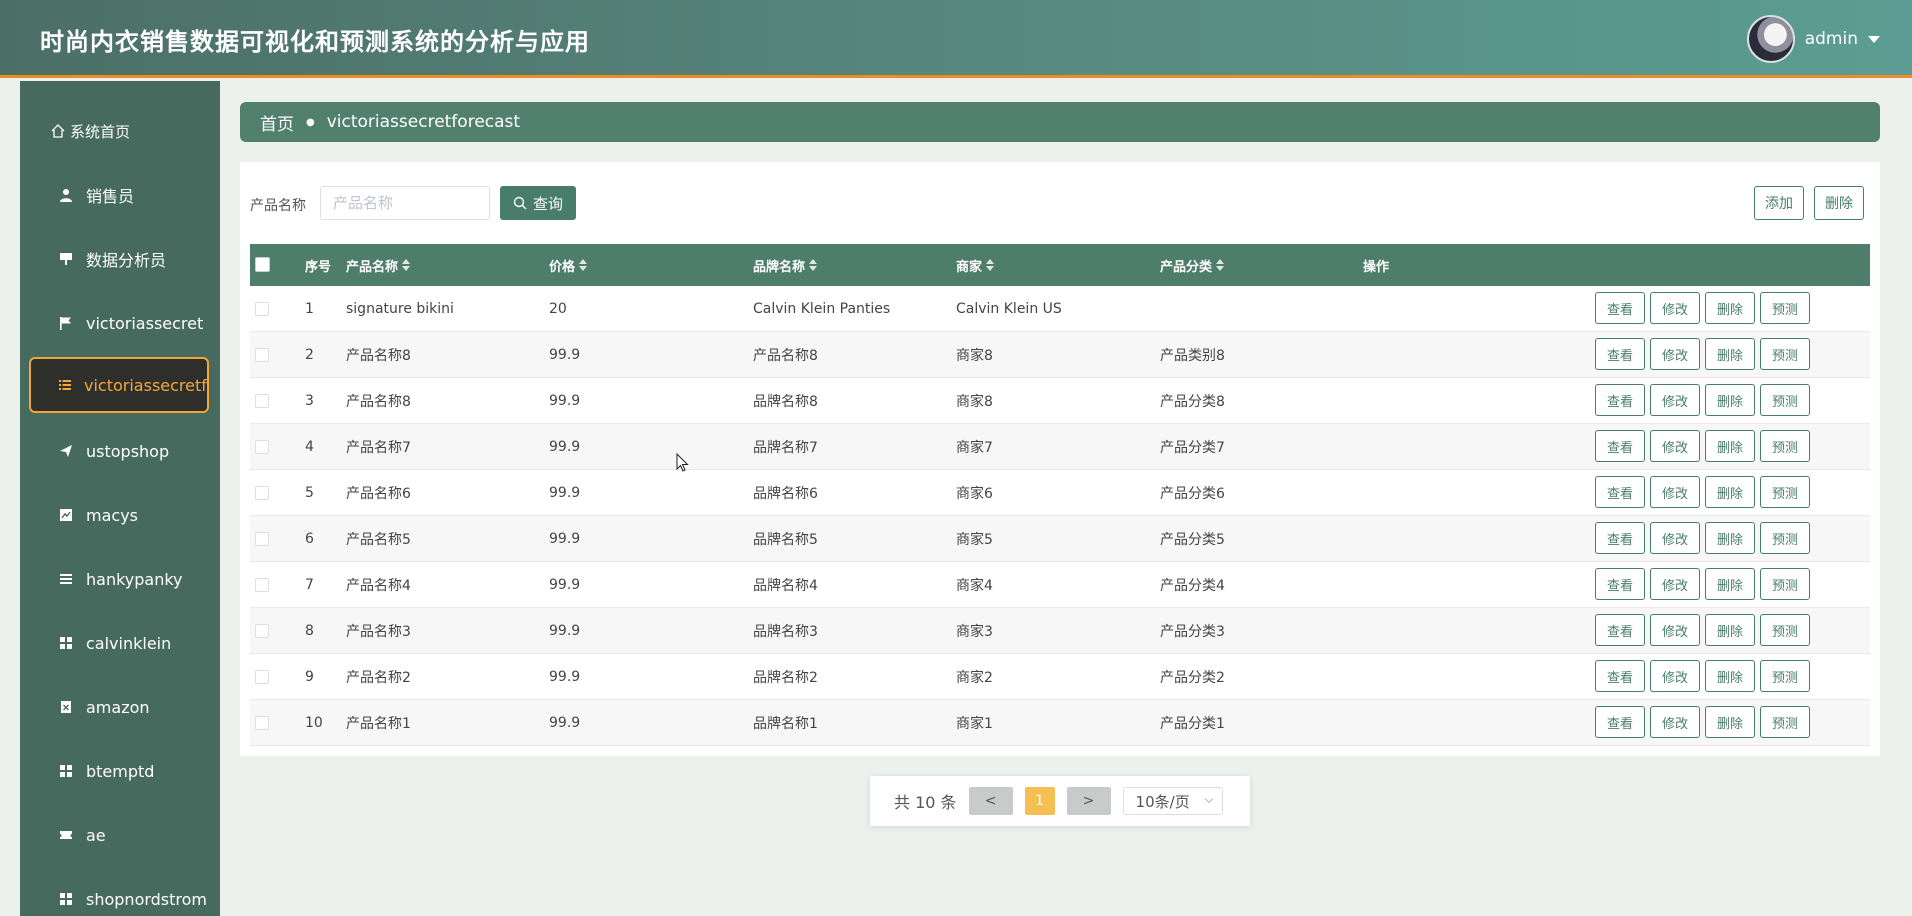 The height and width of the screenshot is (916, 1912). What do you see at coordinates (558, 309) in the screenshot?
I see `cell-price: 20` at bounding box center [558, 309].